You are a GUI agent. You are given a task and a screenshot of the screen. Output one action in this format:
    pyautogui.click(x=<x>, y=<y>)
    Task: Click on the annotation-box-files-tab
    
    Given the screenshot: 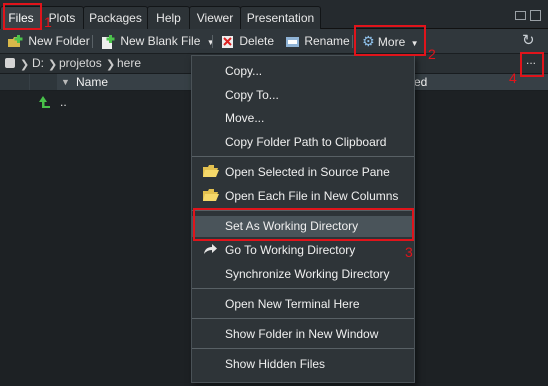 What is the action you would take?
    pyautogui.click(x=22, y=16)
    